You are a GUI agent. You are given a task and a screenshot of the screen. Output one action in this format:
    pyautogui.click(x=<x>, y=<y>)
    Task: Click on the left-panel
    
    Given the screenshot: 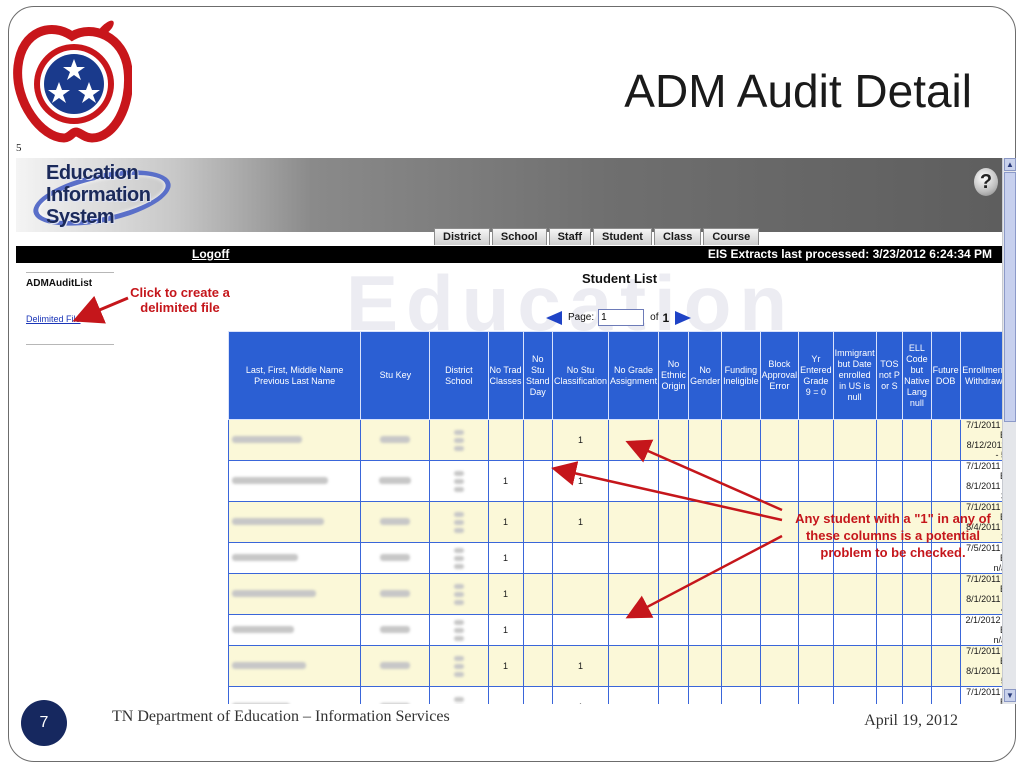 What is the action you would take?
    pyautogui.click(x=116, y=483)
    